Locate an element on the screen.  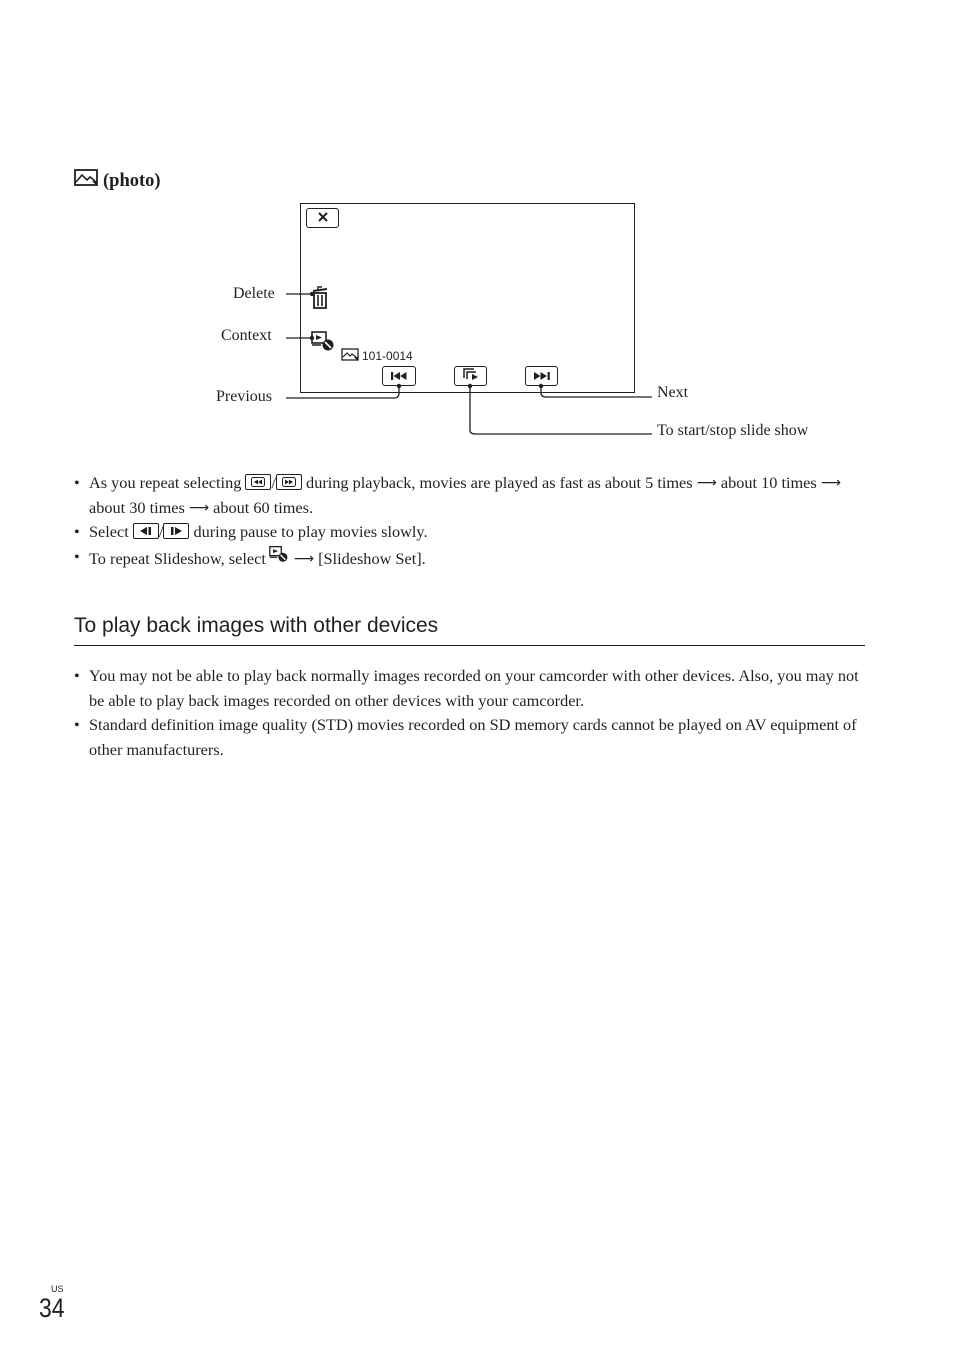
page-number: 34 is located at coordinates (52, 1308).